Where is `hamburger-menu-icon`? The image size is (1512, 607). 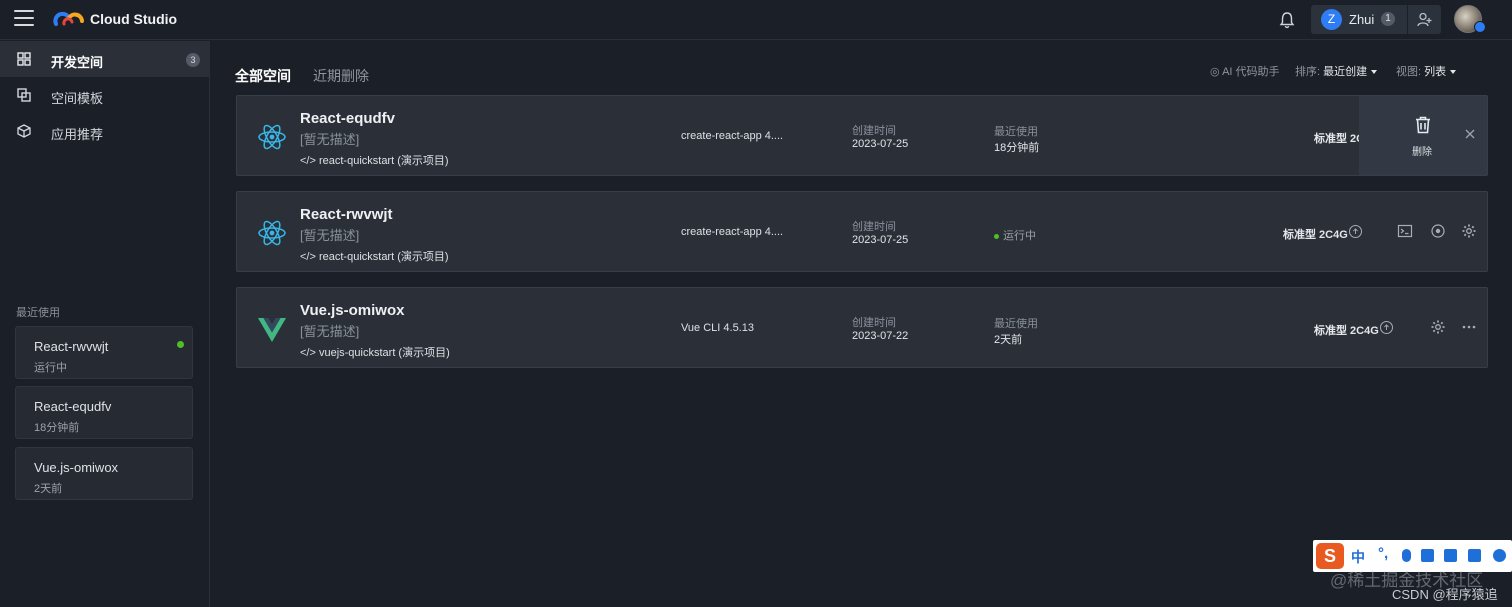
hamburger-menu-icon is located at coordinates (24, 19).